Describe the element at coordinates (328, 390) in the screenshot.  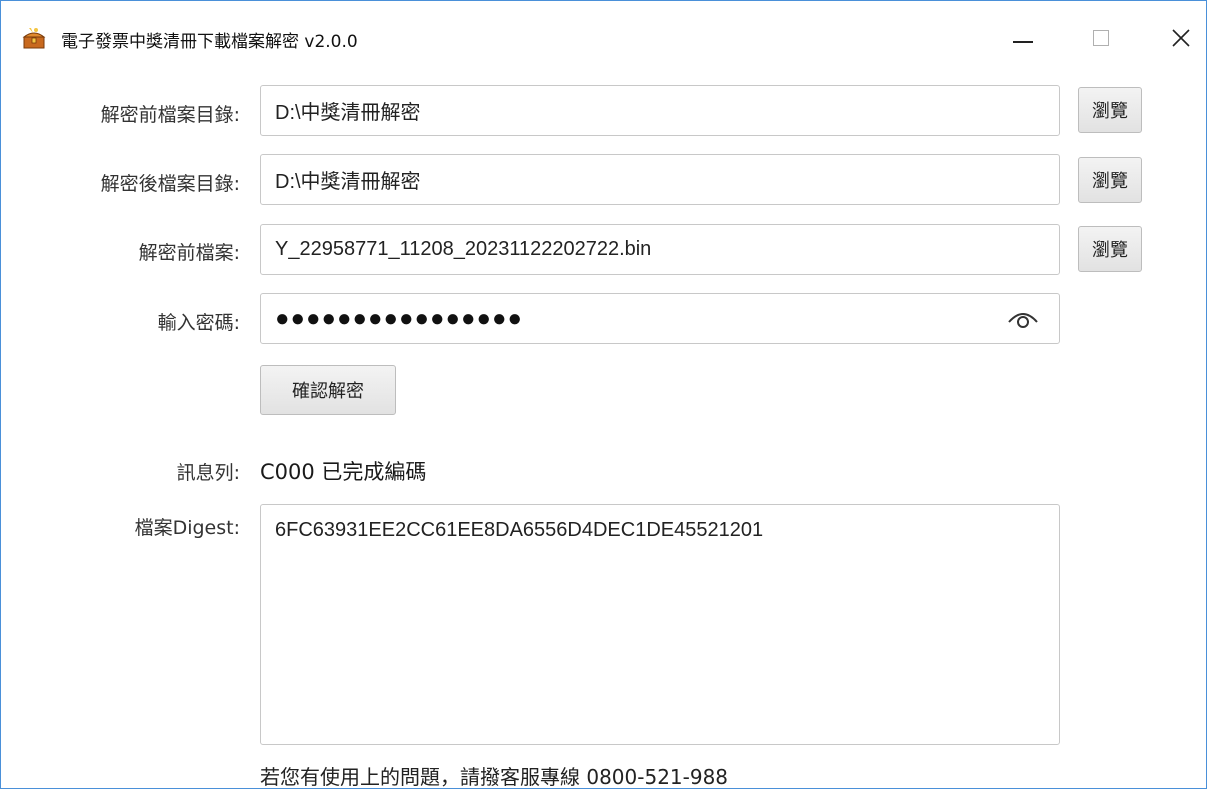
I see `confirm-decrypt-button: 確認解密` at that location.